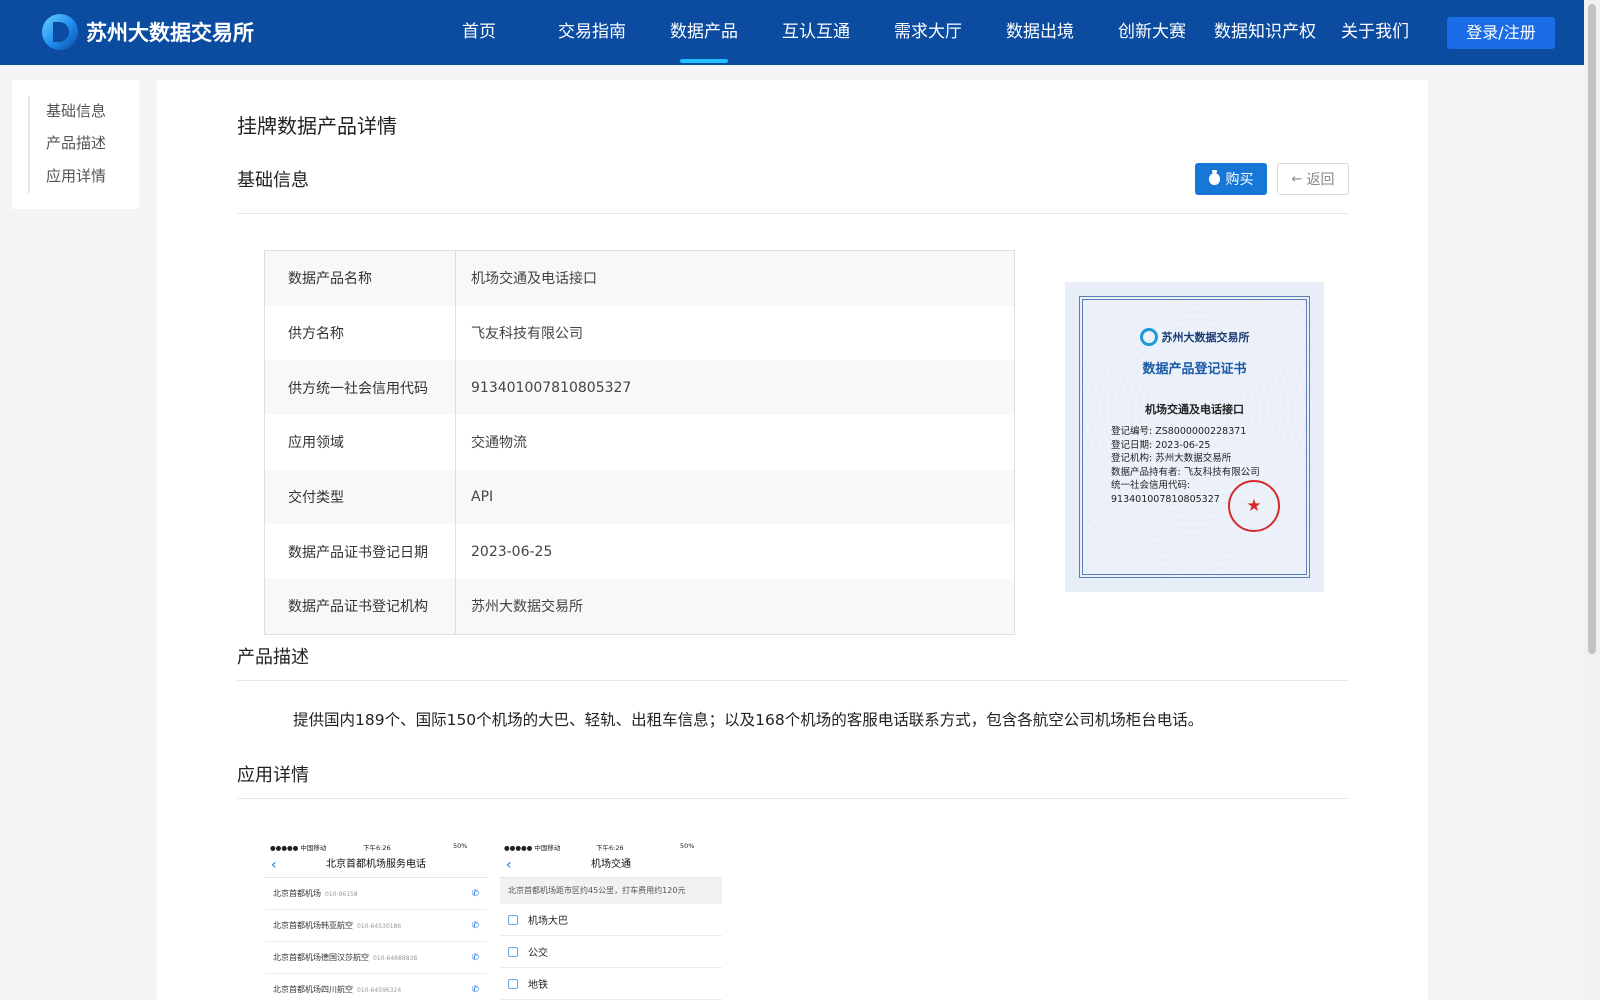 The height and width of the screenshot is (1000, 1600). I want to click on site-logo: 苏州大数据交易所, so click(148, 32).